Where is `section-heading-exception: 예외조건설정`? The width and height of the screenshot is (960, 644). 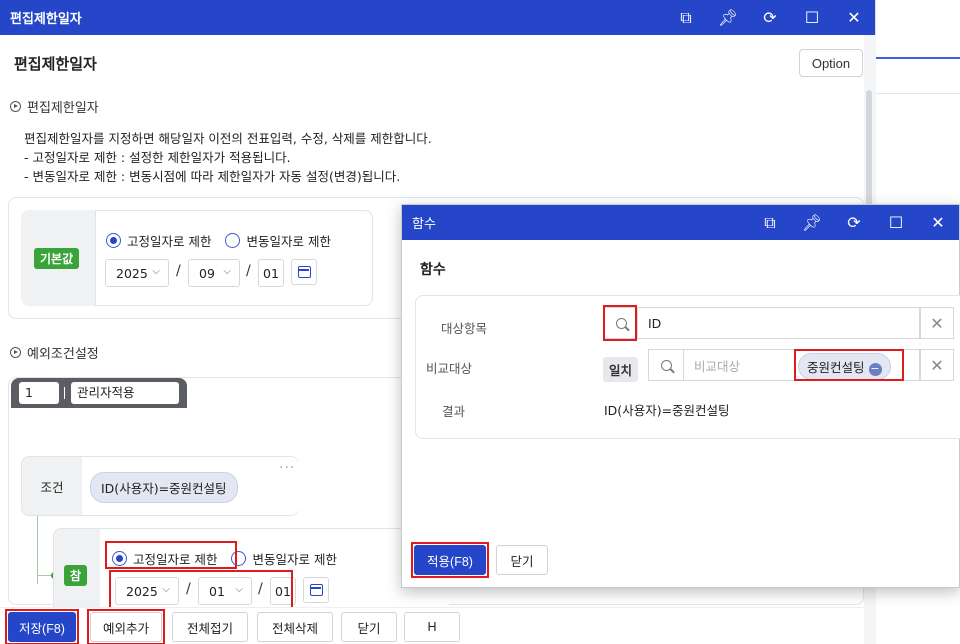 section-heading-exception: 예외조건설정 is located at coordinates (54, 352).